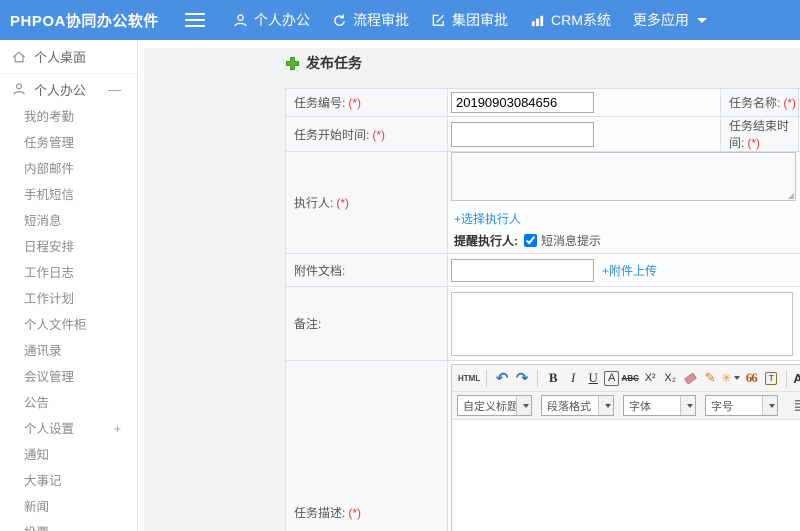 Image resolution: width=800 pixels, height=531 pixels. Describe the element at coordinates (19, 89) in the screenshot. I see `user-icon` at that location.